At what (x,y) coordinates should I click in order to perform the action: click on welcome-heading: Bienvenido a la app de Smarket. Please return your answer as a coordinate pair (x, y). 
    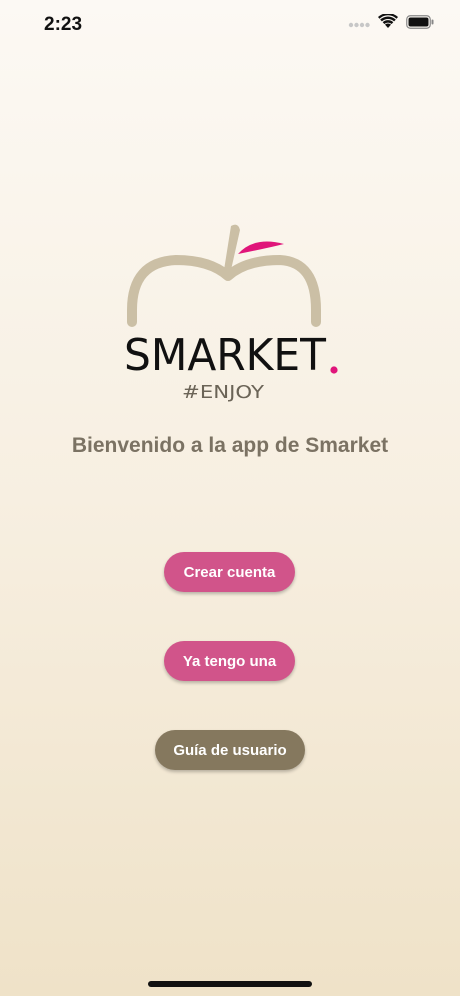
    Looking at the image, I should click on (230, 445).